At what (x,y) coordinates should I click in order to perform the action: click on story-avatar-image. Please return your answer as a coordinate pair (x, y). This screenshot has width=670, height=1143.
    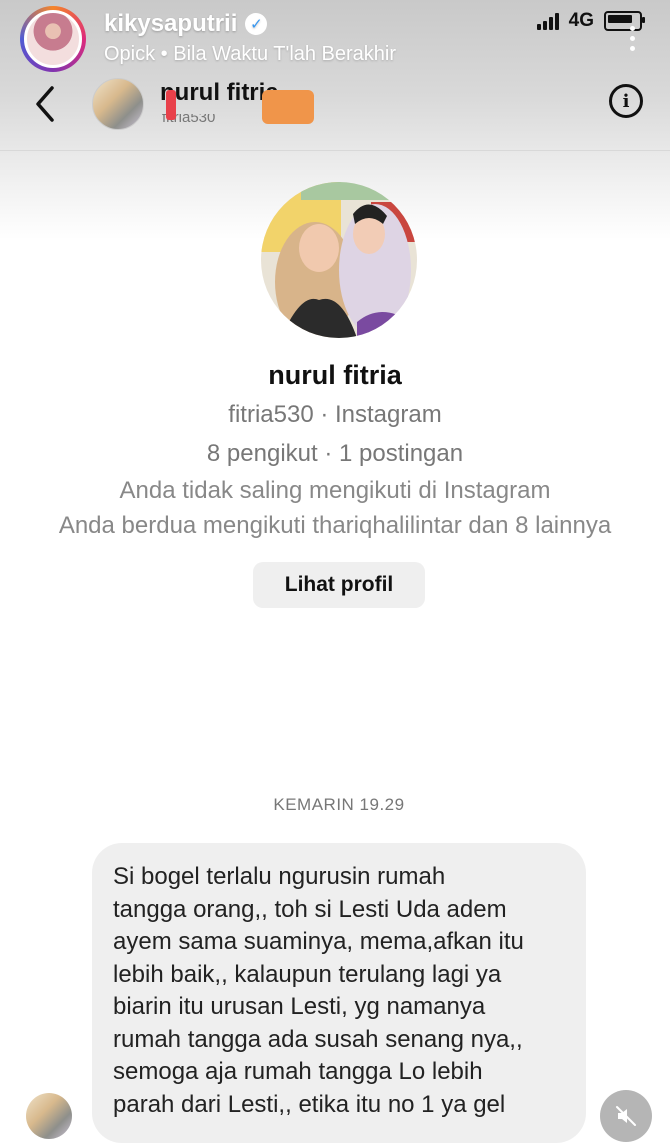
    Looking at the image, I should click on (53, 39).